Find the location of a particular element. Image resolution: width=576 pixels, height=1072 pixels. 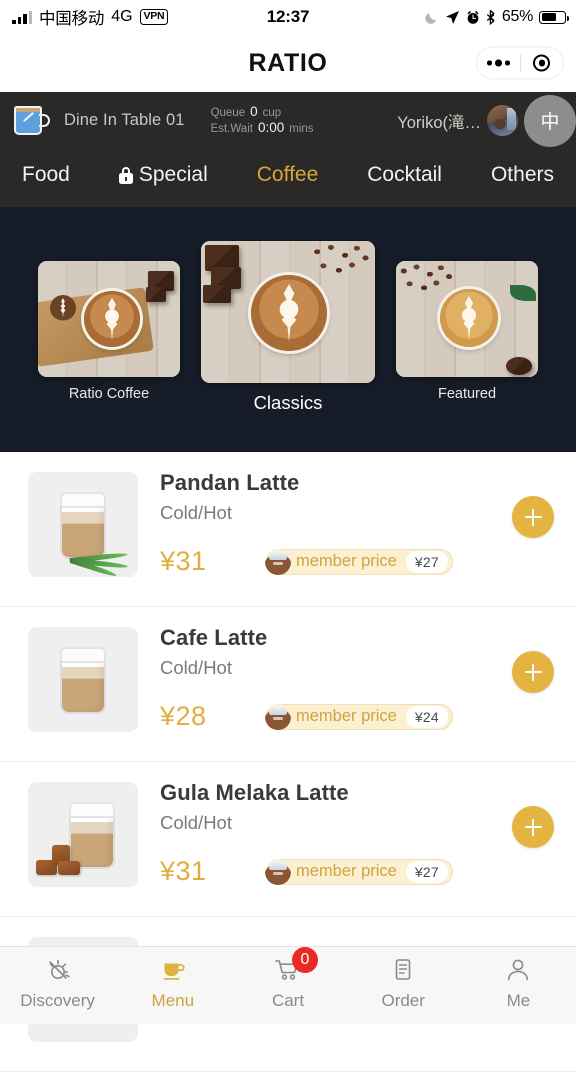

carrier-label: 中国移动 is located at coordinates (72, 19).